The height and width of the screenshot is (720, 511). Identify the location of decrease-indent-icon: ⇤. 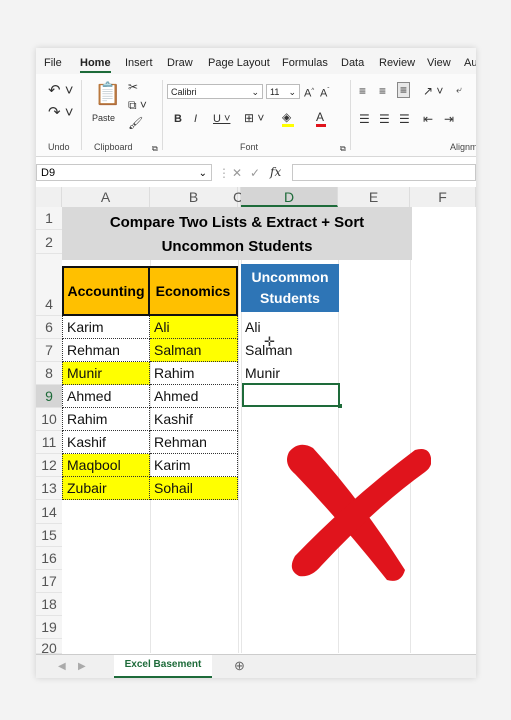
(428, 119).